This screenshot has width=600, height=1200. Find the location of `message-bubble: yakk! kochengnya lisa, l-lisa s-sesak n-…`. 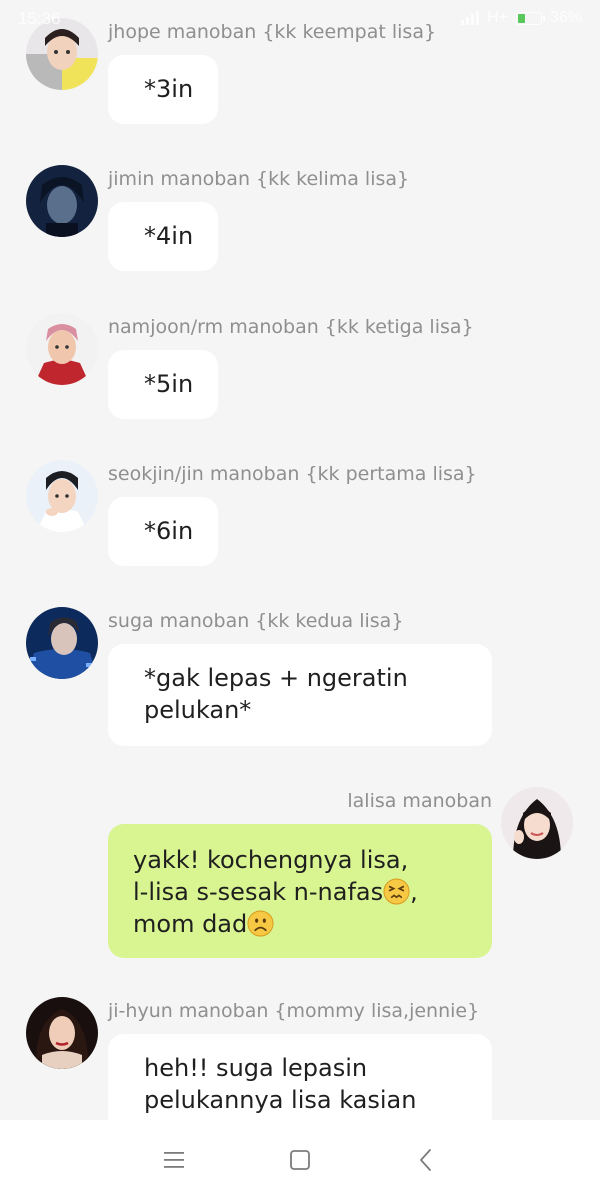

message-bubble: yakk! kochengnya lisa, l-lisa s-sesak n-… is located at coordinates (300, 891).